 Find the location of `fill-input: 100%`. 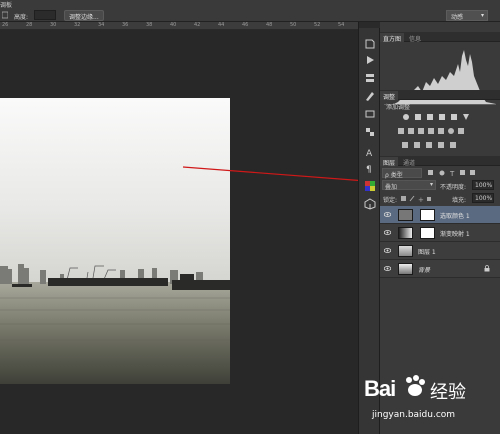

fill-input: 100% is located at coordinates (483, 198).